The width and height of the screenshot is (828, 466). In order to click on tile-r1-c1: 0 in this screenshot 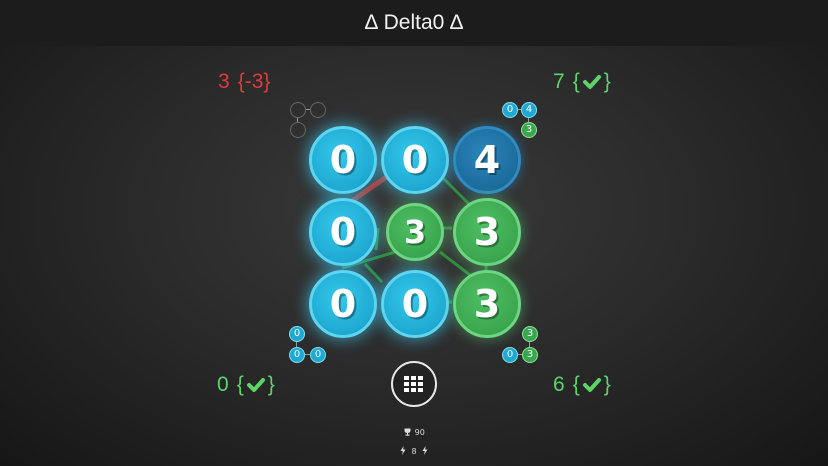, I will do `click(343, 160)`.